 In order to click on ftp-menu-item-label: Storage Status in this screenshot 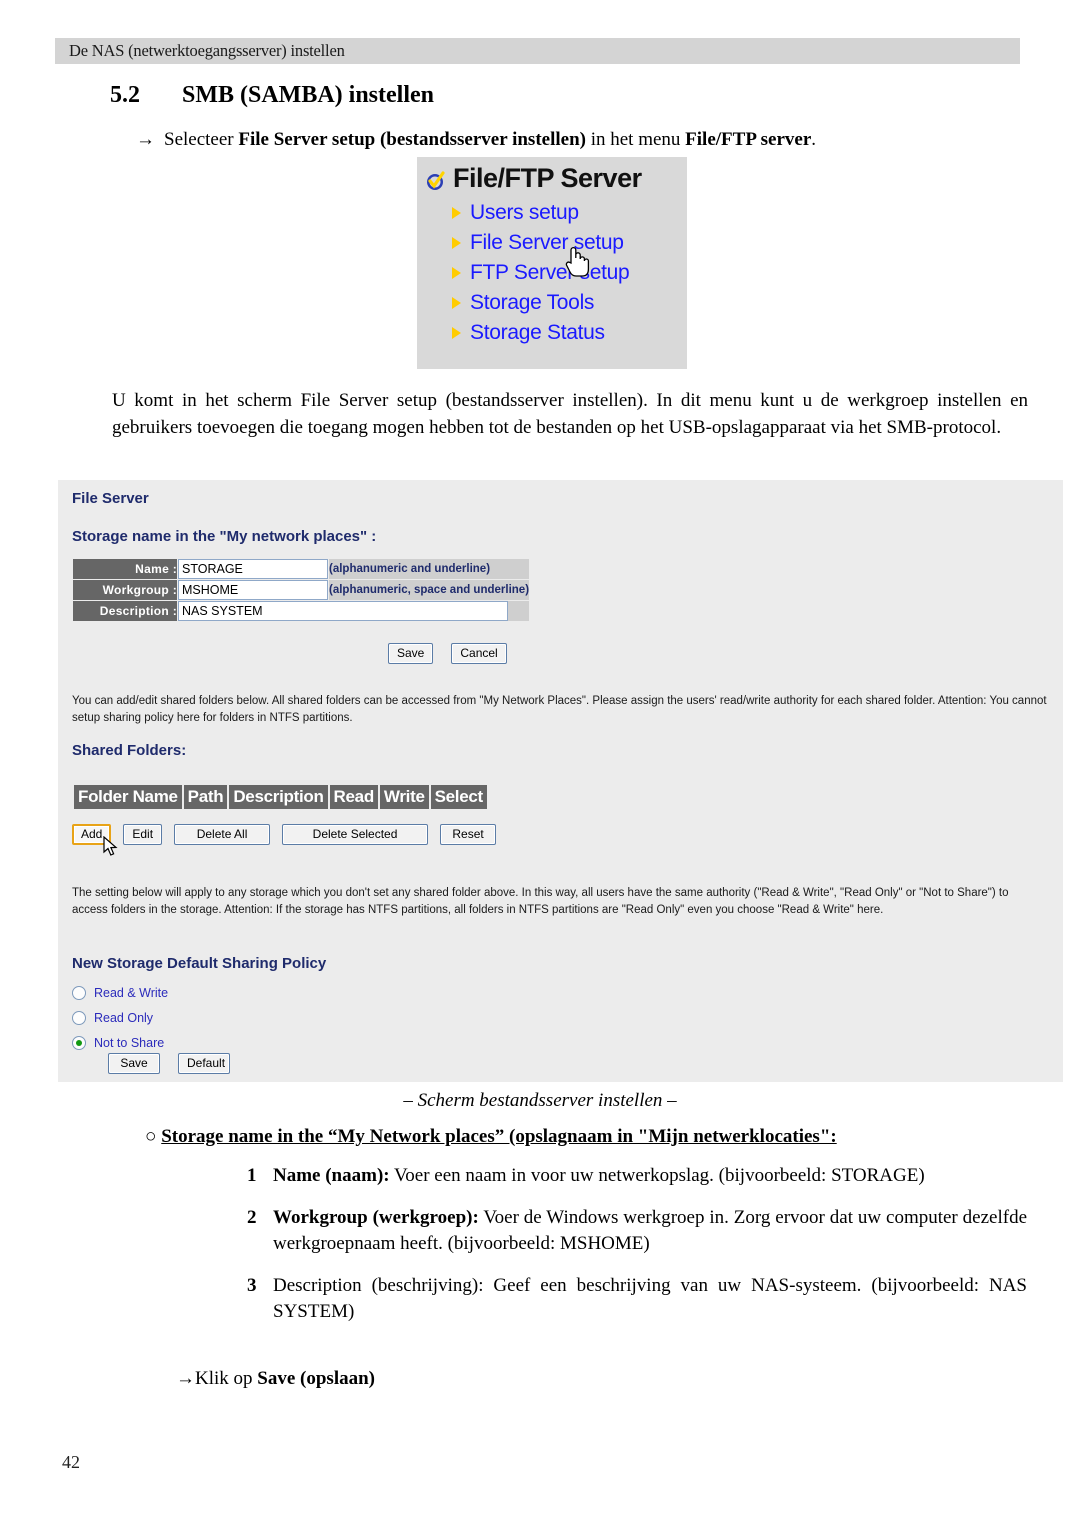, I will do `click(537, 332)`.